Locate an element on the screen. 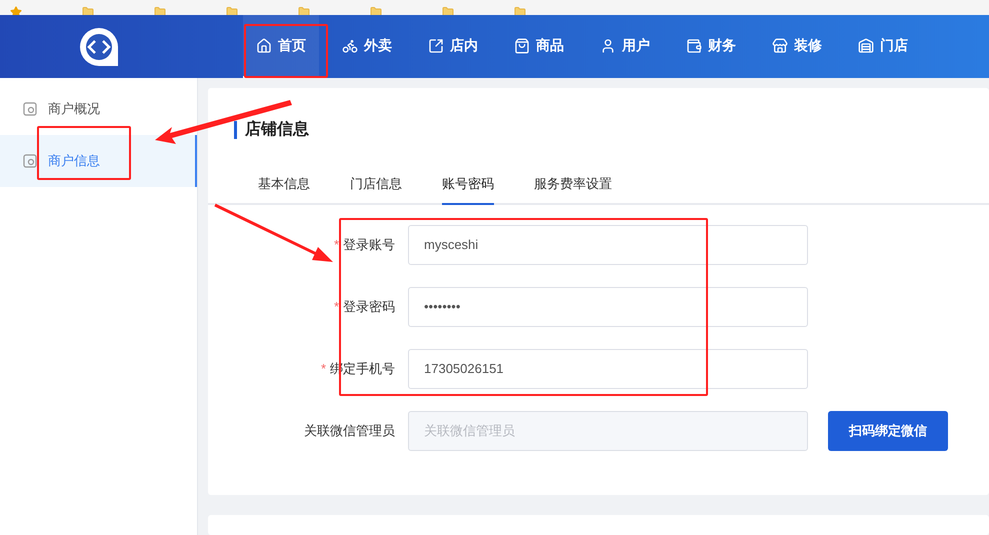 The height and width of the screenshot is (535, 989). sidebar-item: 商户信息 is located at coordinates (98, 161).